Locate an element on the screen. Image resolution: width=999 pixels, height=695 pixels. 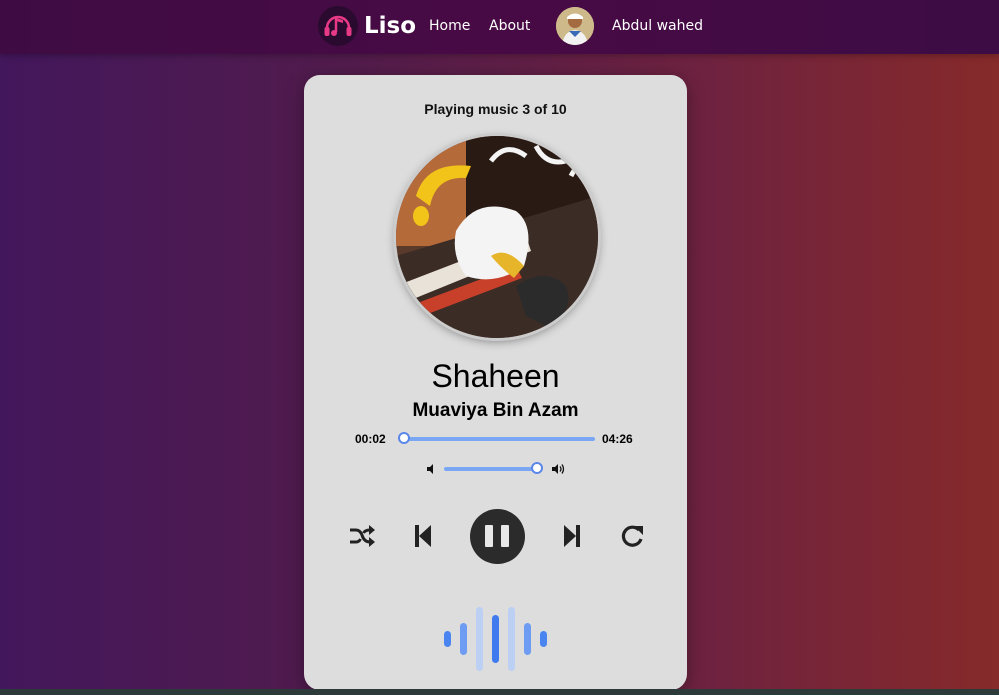
duration: 04:26 is located at coordinates (617, 439).